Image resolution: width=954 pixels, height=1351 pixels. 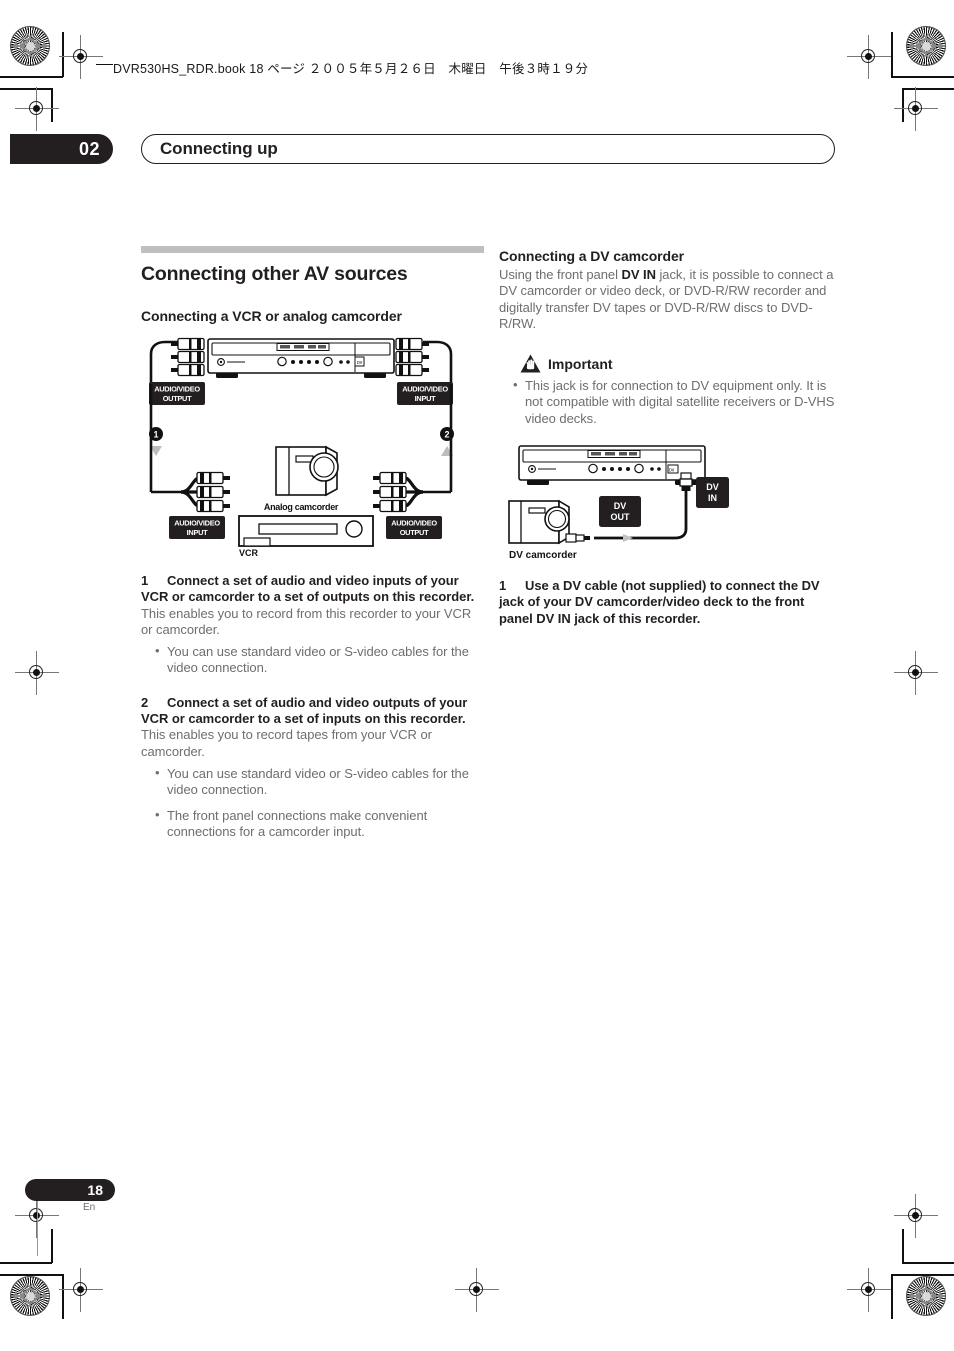 What do you see at coordinates (89, 1207) in the screenshot?
I see `page-language: En` at bounding box center [89, 1207].